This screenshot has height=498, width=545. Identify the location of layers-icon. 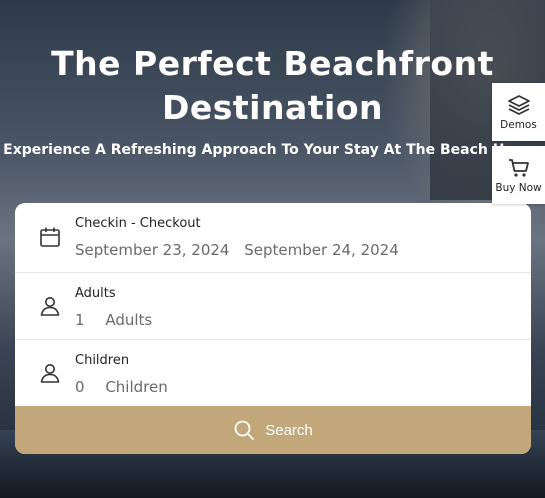
(518, 104).